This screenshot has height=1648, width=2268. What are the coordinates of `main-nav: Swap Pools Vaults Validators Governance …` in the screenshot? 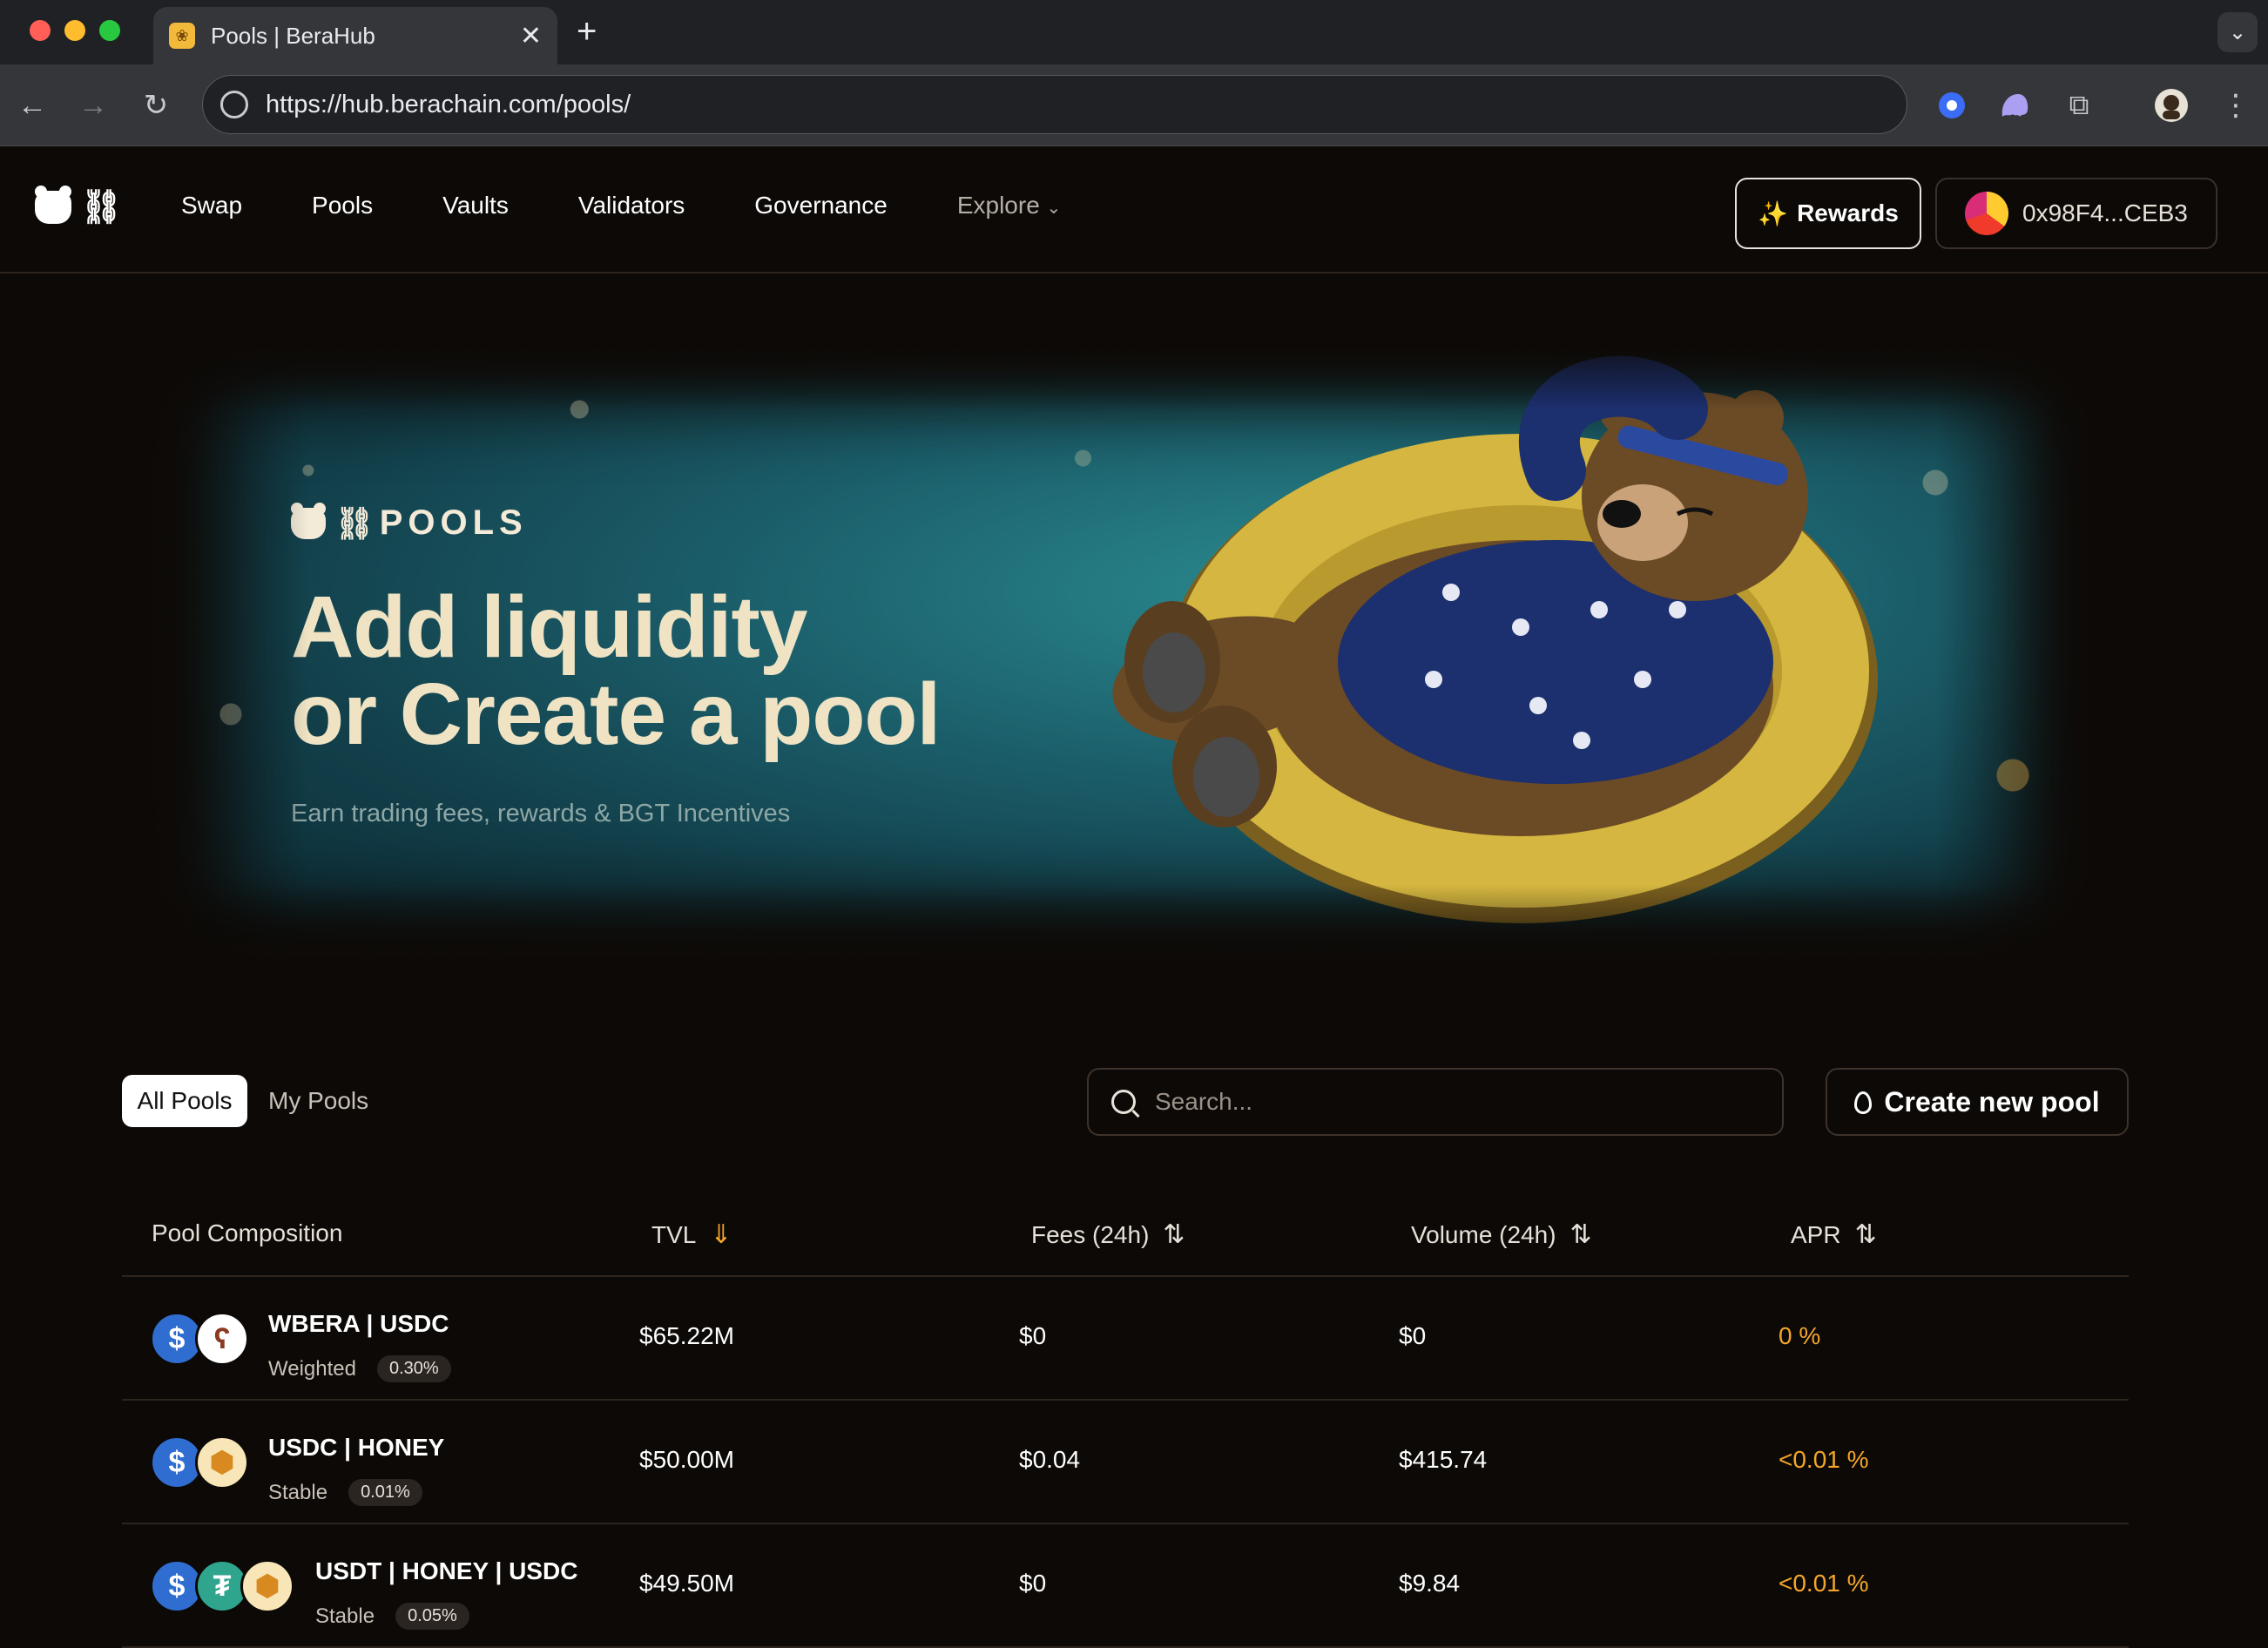 It's located at (656, 206).